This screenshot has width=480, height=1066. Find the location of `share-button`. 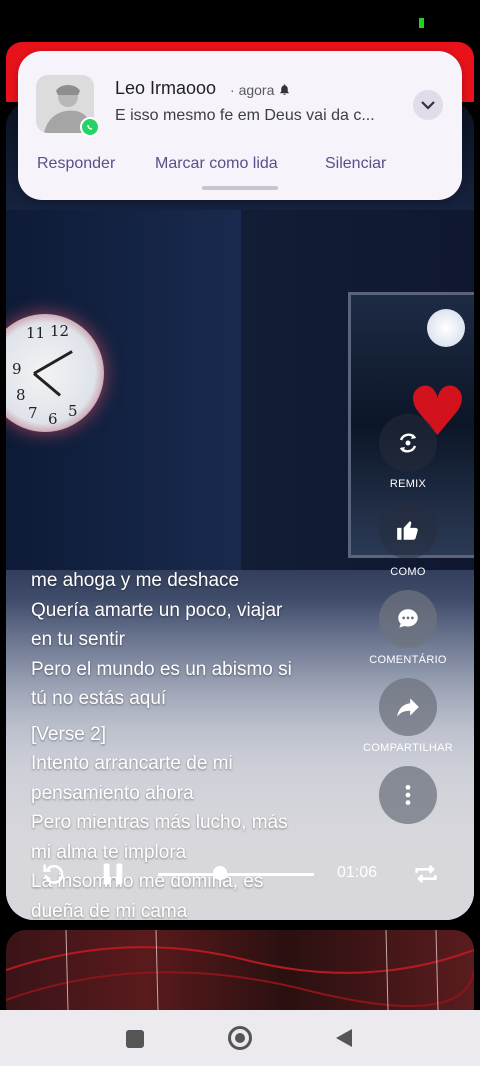

share-button is located at coordinates (408, 707).